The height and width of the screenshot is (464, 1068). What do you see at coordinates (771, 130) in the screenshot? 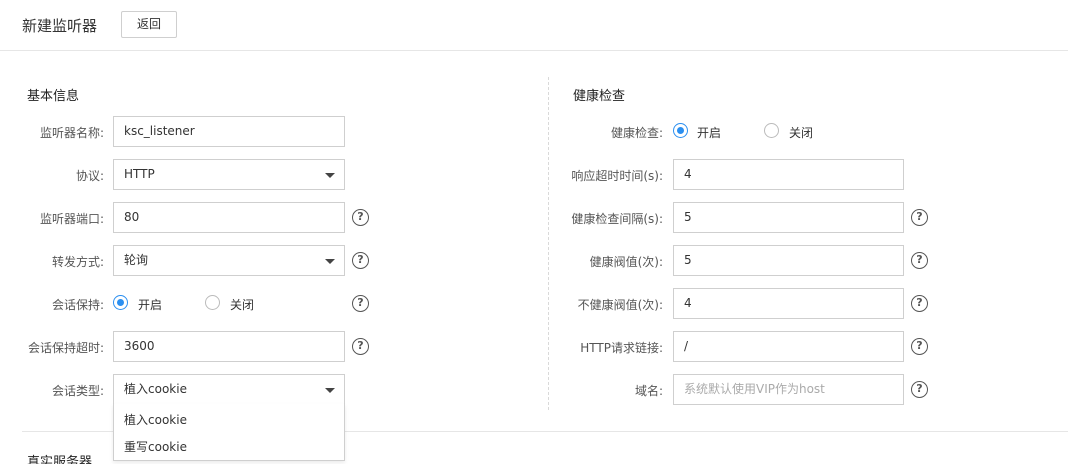
I see `health-check-off-radio` at bounding box center [771, 130].